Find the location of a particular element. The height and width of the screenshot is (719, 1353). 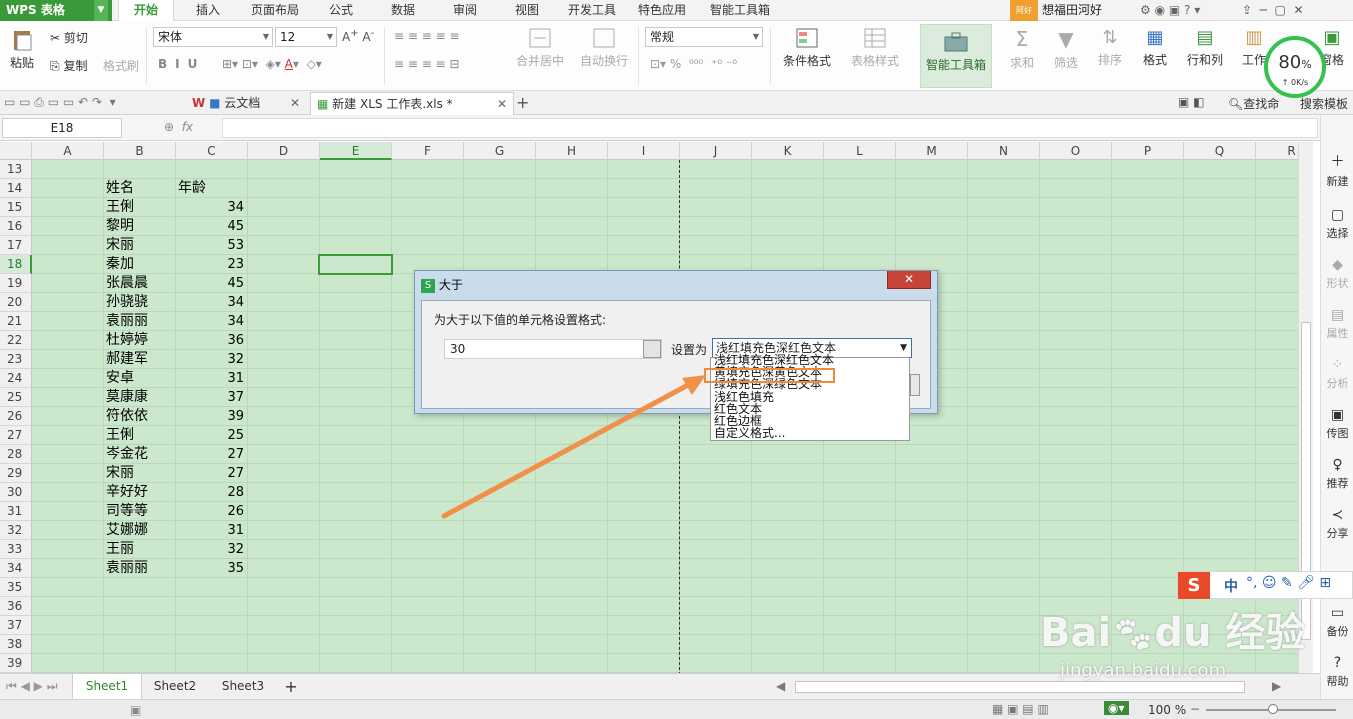

age-cell: 27 is located at coordinates (210, 454).